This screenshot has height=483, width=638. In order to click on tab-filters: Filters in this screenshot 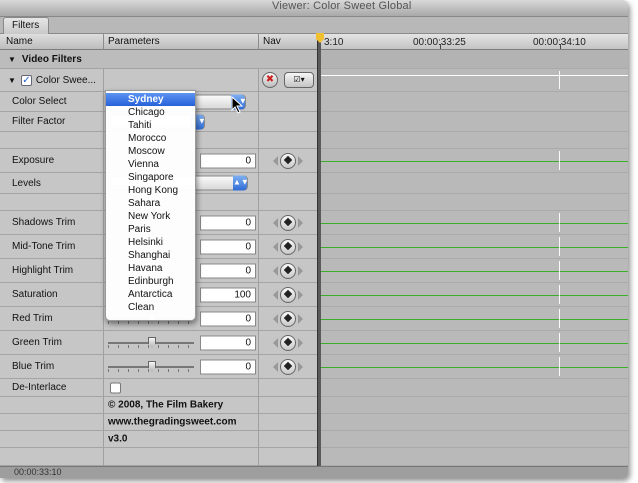, I will do `click(26, 25)`.